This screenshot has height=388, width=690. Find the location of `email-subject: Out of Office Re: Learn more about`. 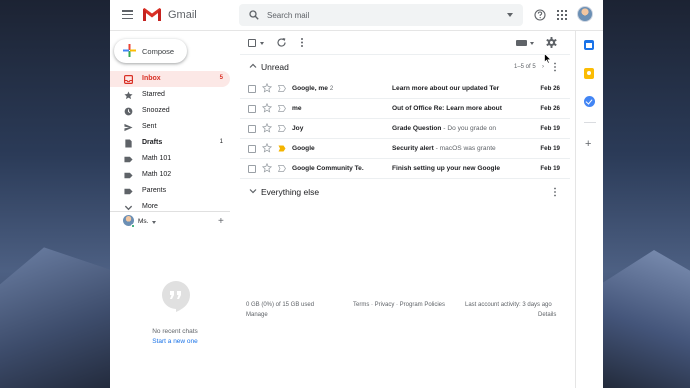

email-subject: Out of Office Re: Learn more about is located at coordinates (447, 108).